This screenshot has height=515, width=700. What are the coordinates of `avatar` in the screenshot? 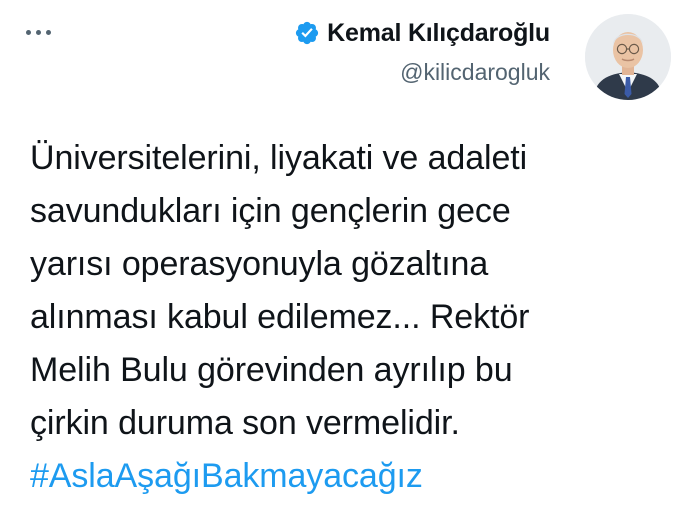 It's located at (628, 57).